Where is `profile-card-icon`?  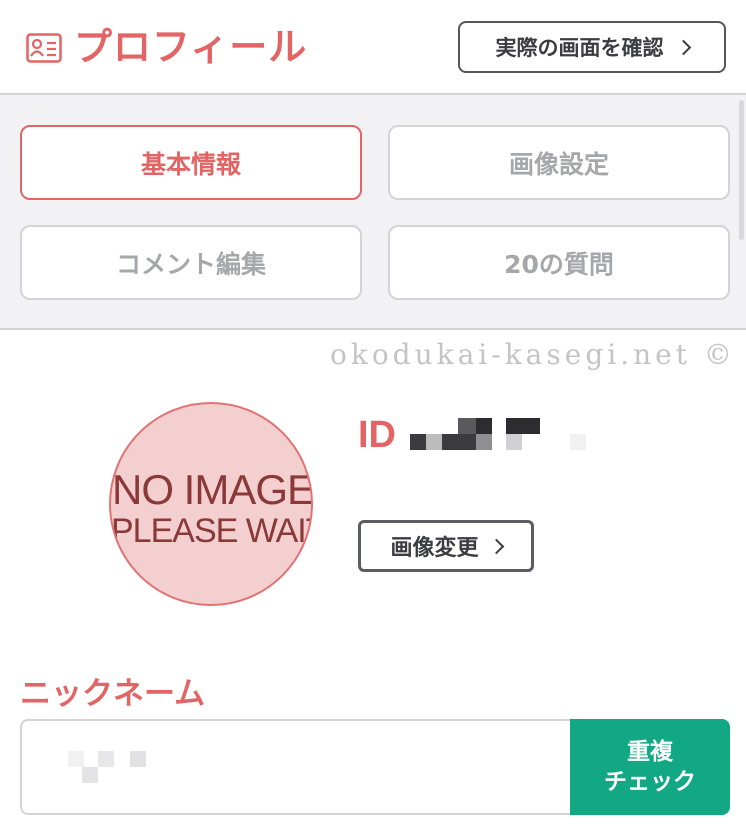 profile-card-icon is located at coordinates (44, 48).